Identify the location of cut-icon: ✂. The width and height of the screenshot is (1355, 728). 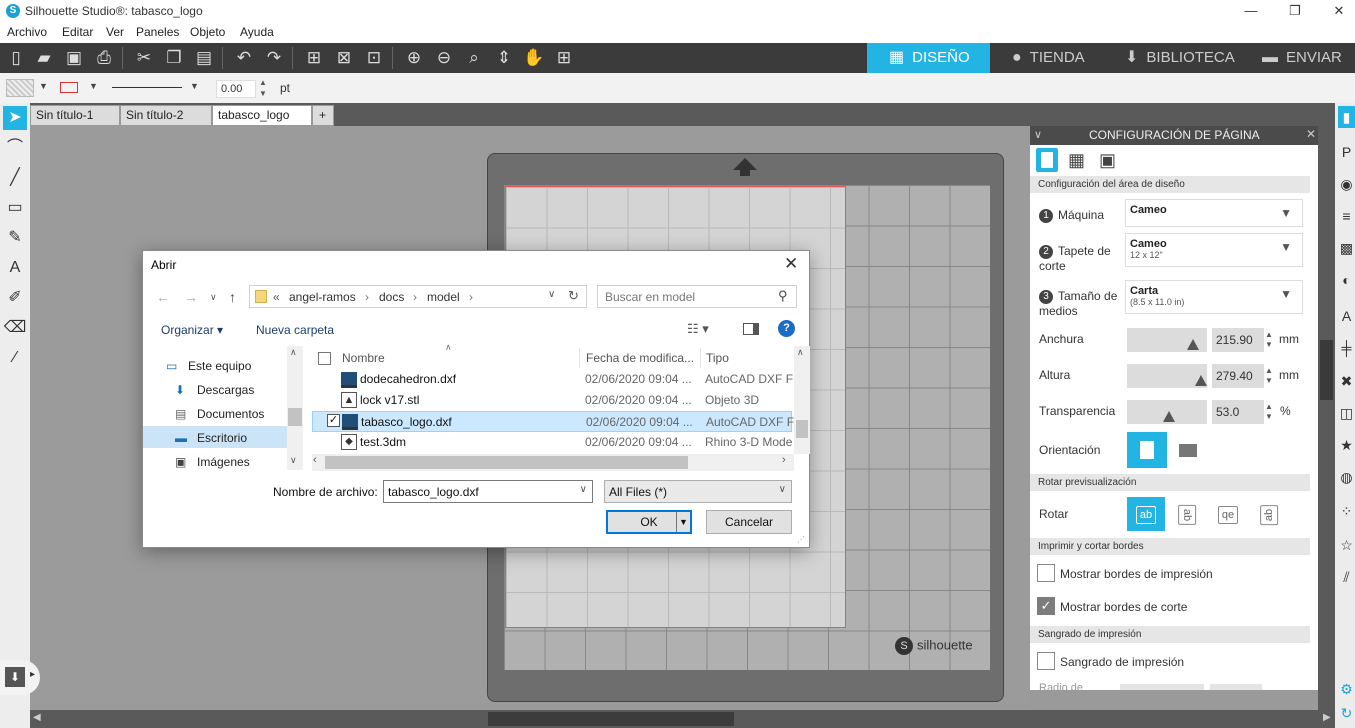
(144, 58).